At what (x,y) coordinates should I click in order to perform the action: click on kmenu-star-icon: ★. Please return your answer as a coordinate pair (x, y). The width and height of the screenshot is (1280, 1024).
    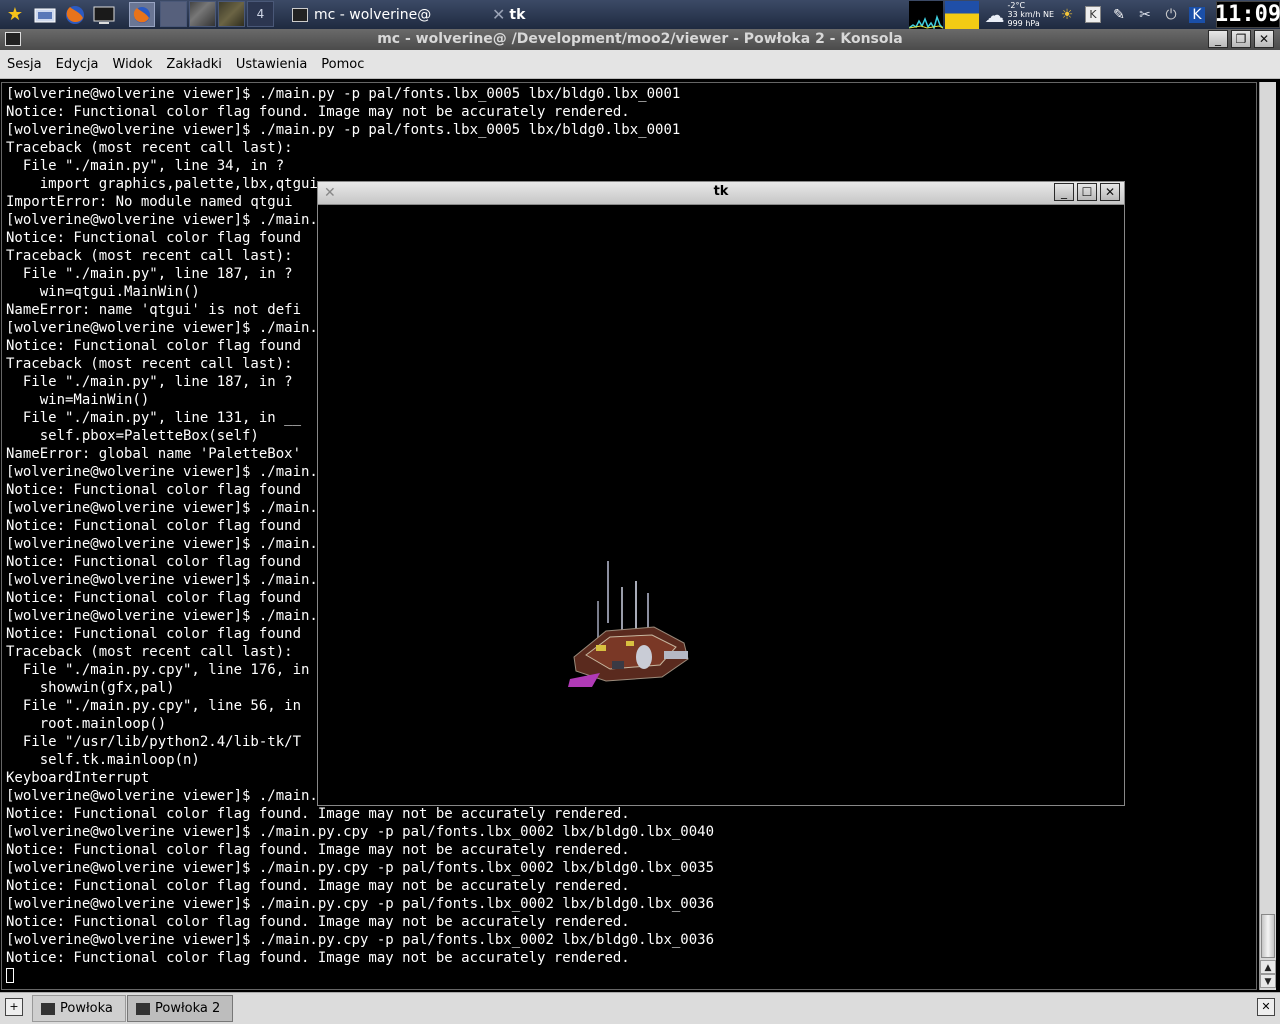
    Looking at the image, I should click on (15, 14).